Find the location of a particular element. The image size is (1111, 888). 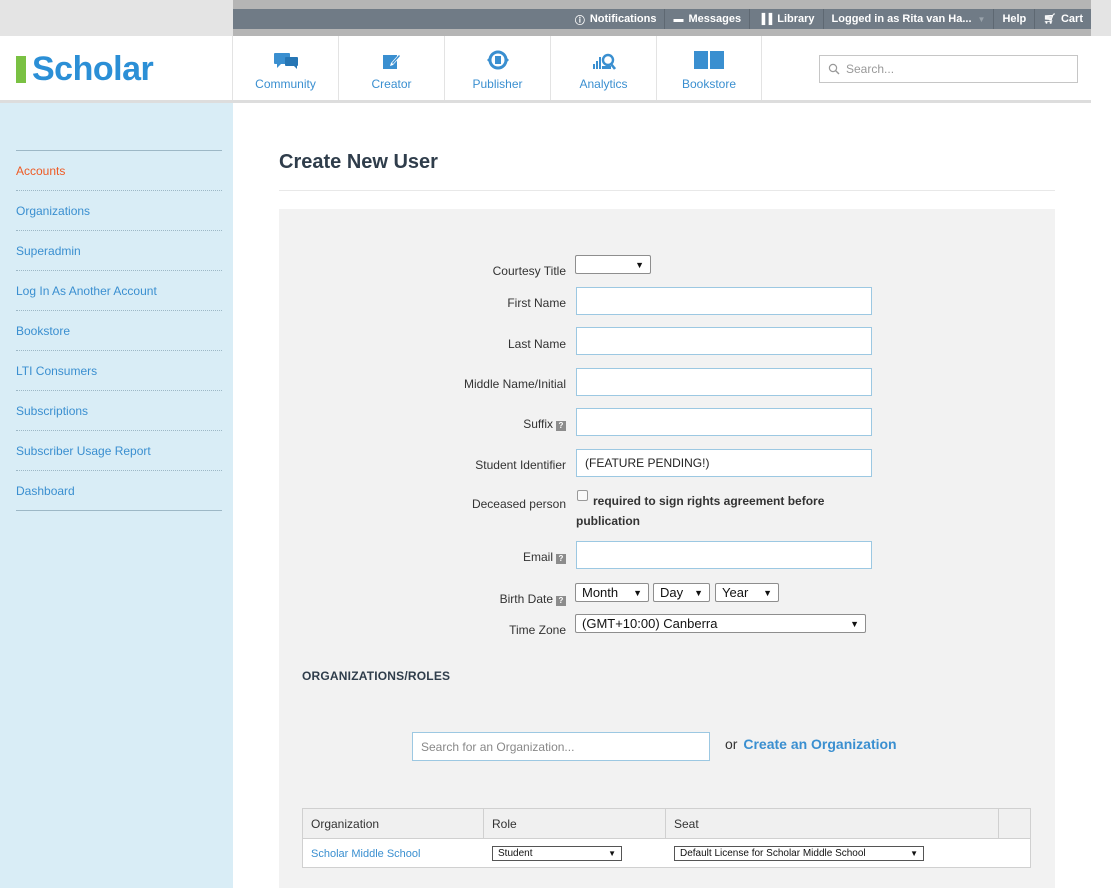

cart-link: 🛒︎ Cart is located at coordinates (1062, 19).